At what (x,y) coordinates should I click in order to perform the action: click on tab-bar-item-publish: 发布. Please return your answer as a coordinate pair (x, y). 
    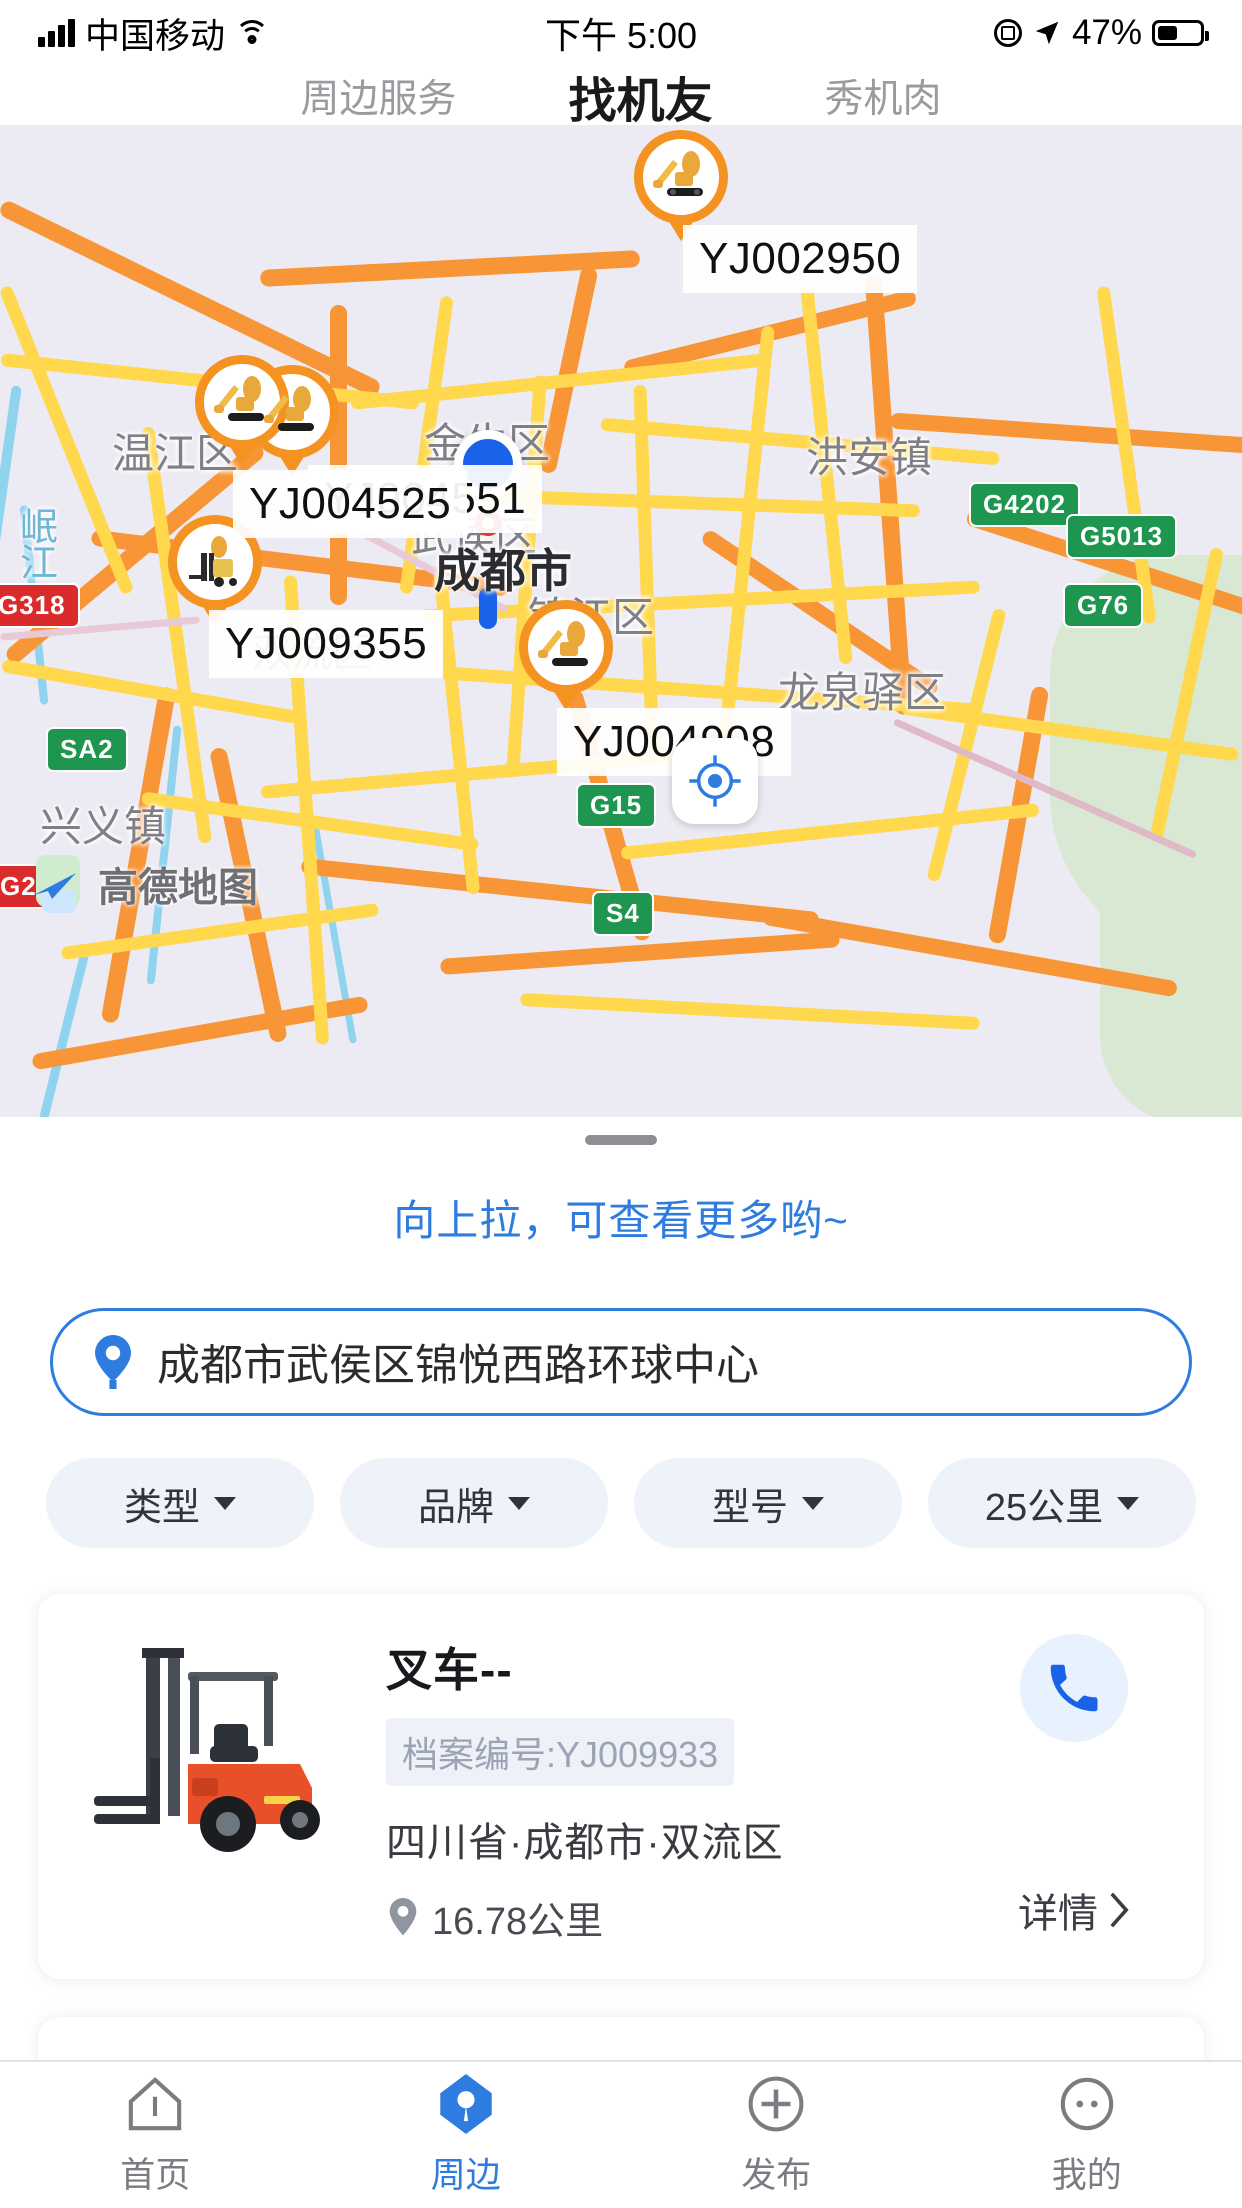
    Looking at the image, I should click on (776, 2135).